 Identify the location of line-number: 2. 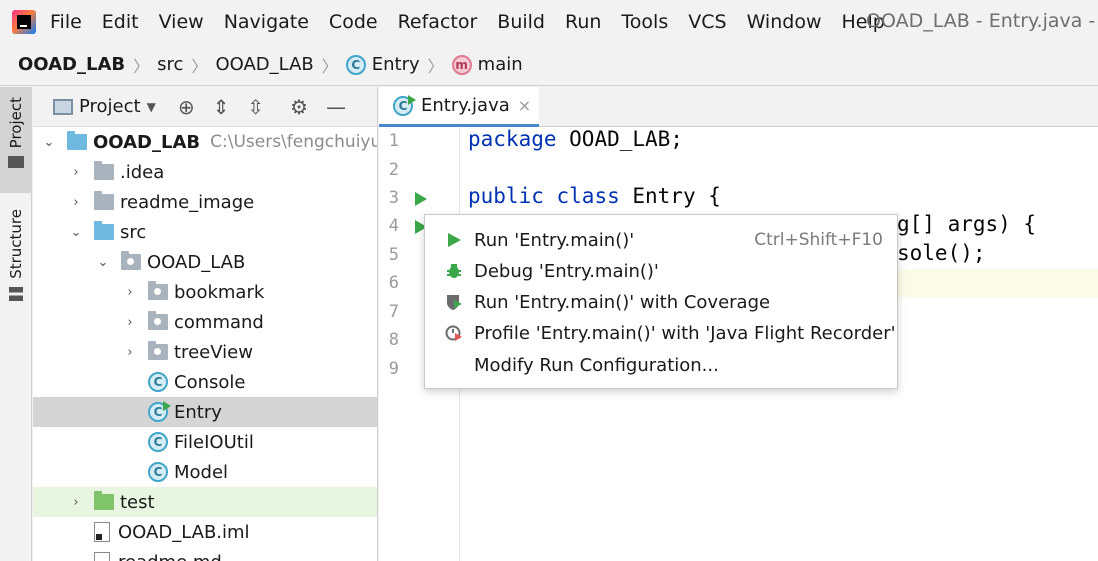
(393, 170).